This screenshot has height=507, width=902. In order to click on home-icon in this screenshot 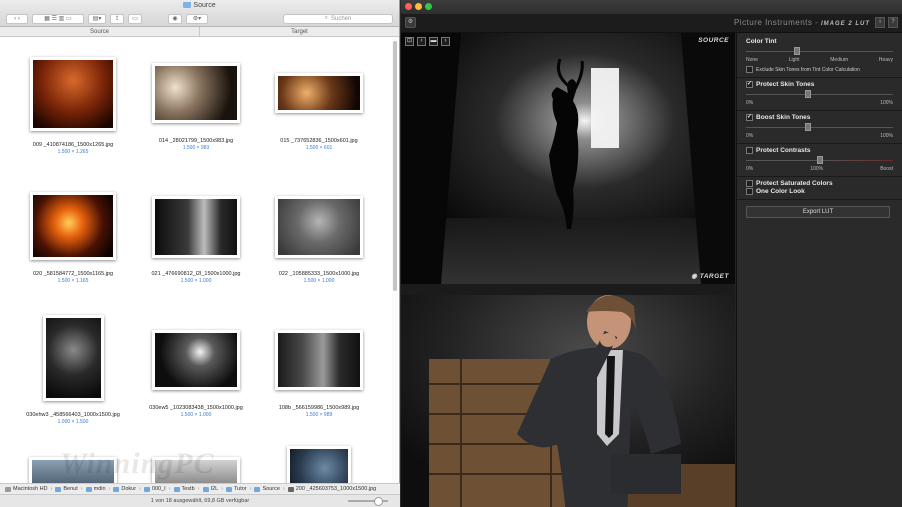, I will do `click(88, 489)`.